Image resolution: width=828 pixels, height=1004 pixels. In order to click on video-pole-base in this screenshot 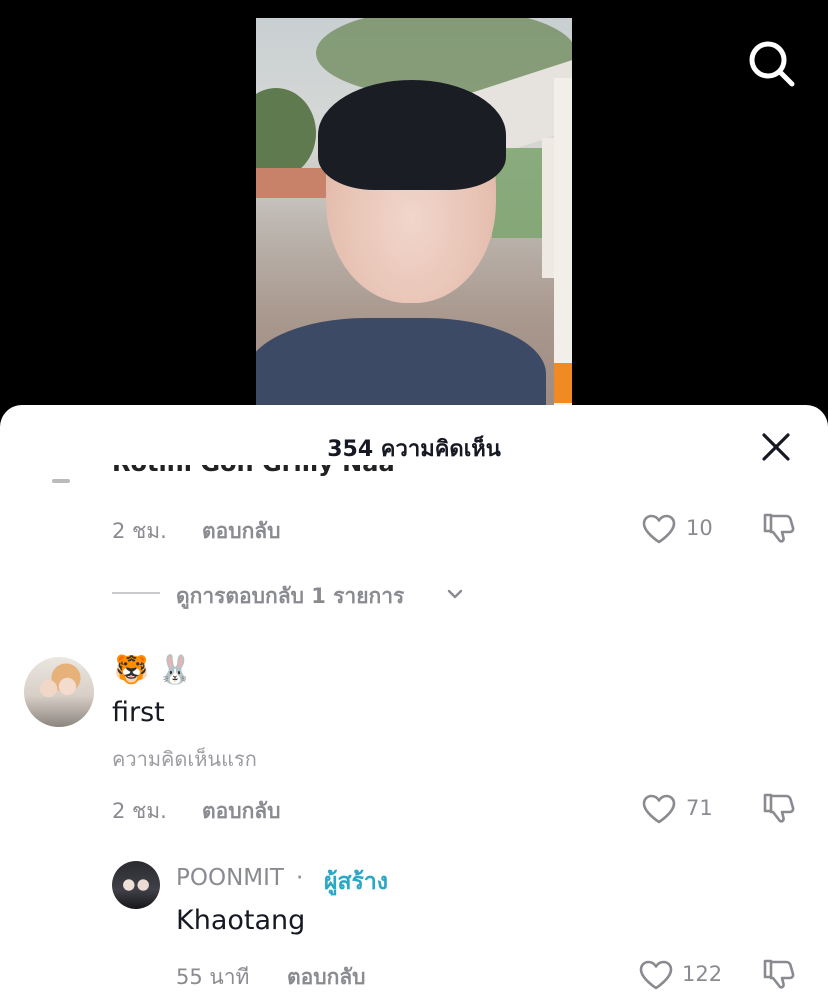, I will do `click(563, 383)`.